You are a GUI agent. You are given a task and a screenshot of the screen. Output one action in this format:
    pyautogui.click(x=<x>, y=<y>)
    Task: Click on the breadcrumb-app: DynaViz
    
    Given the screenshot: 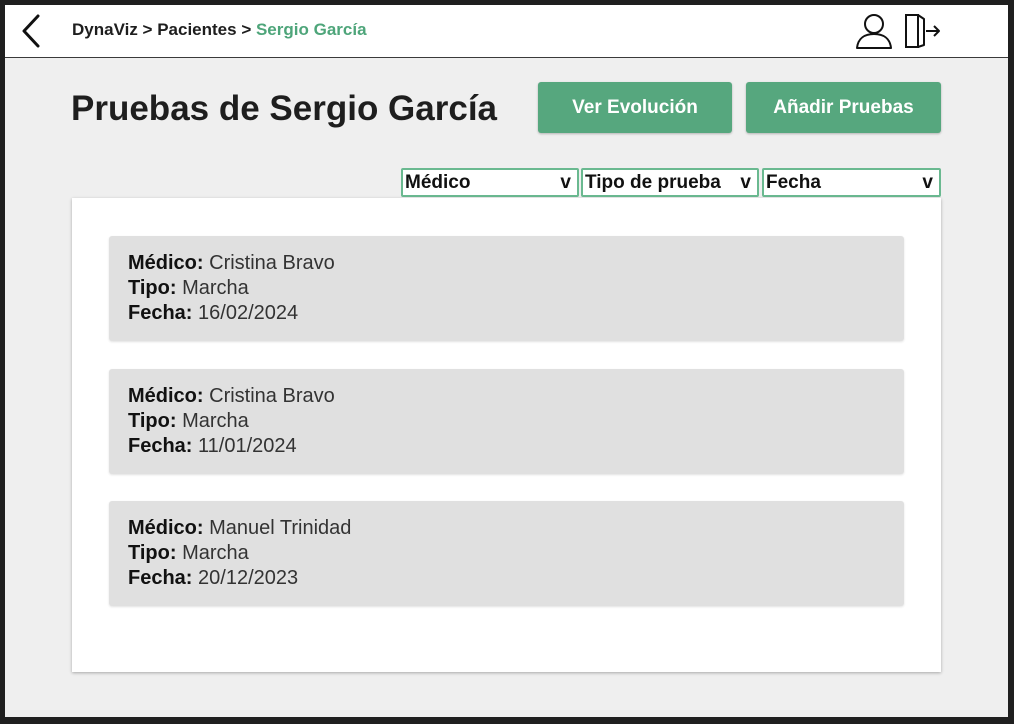 What is the action you would take?
    pyautogui.click(x=105, y=29)
    